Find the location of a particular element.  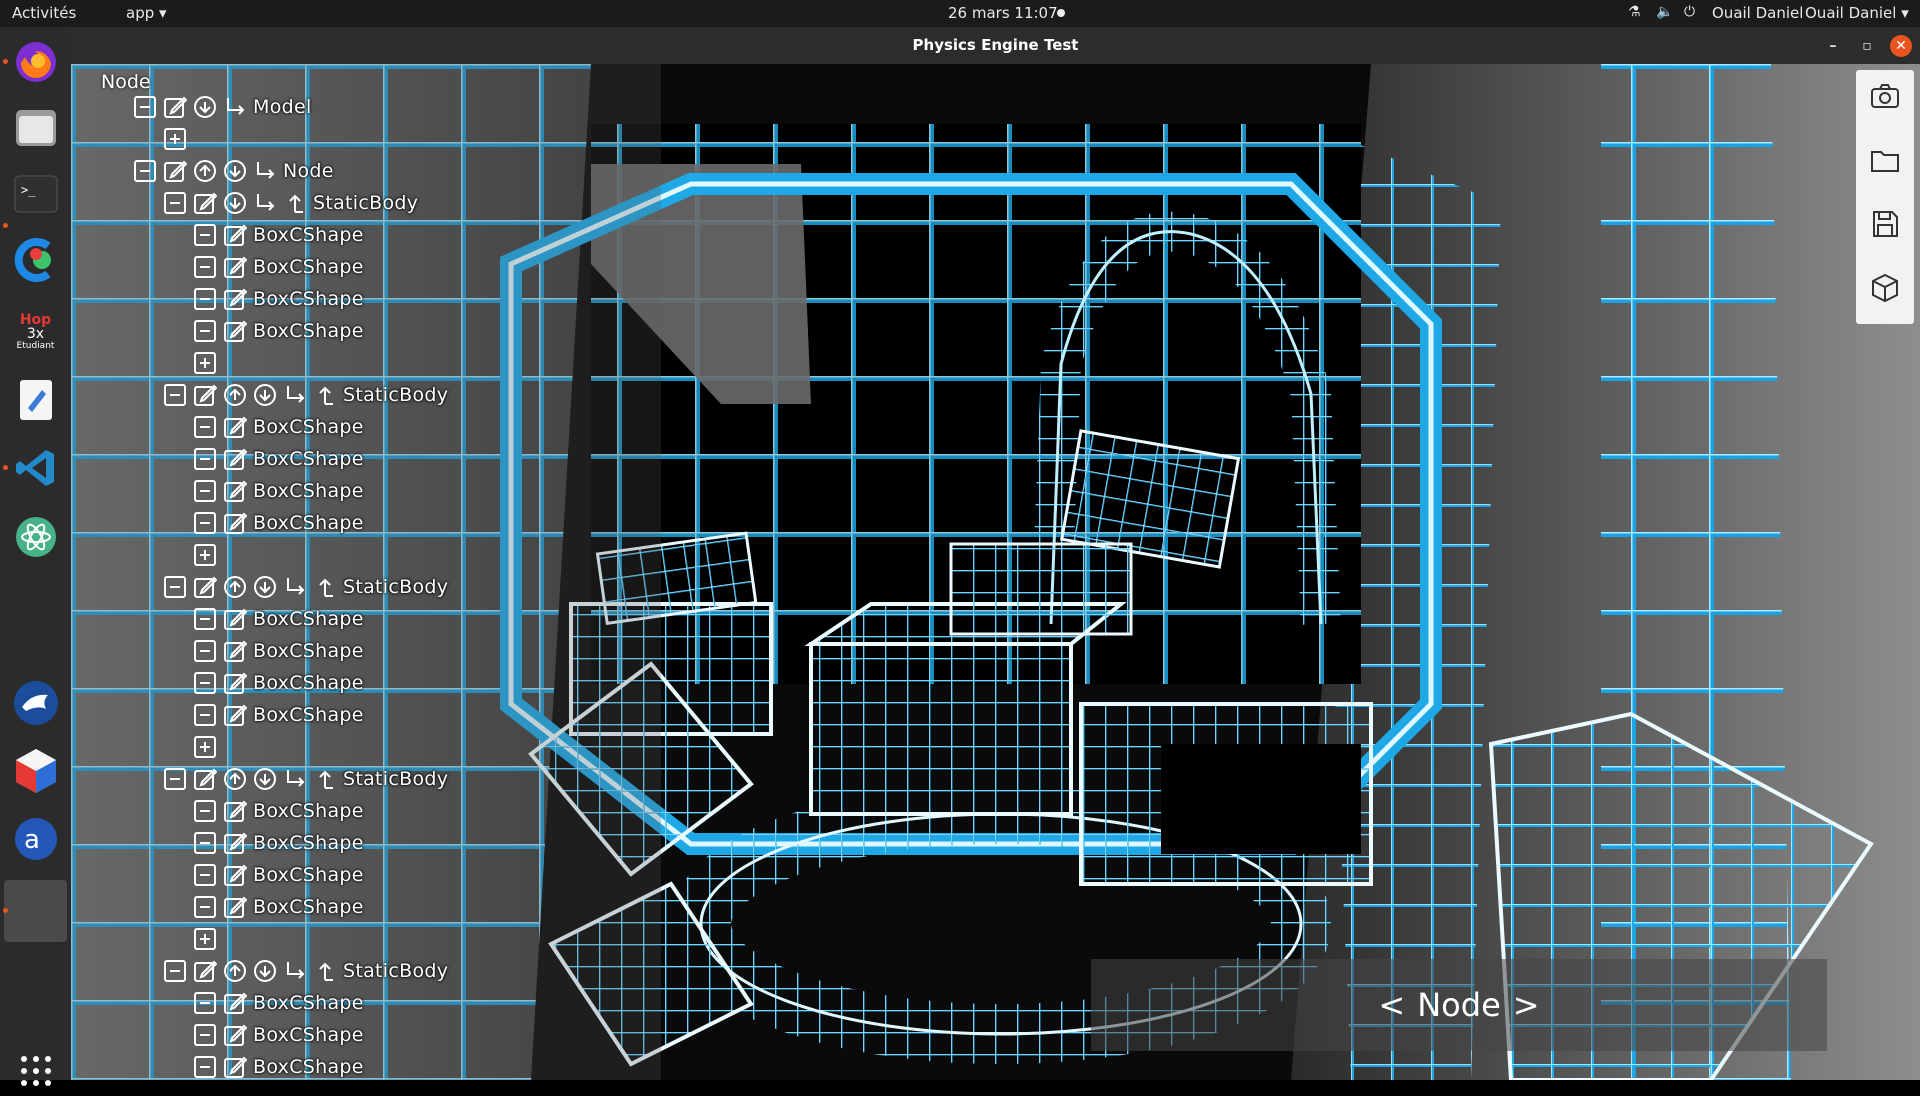

show-apps-icon is located at coordinates (35, 1070).